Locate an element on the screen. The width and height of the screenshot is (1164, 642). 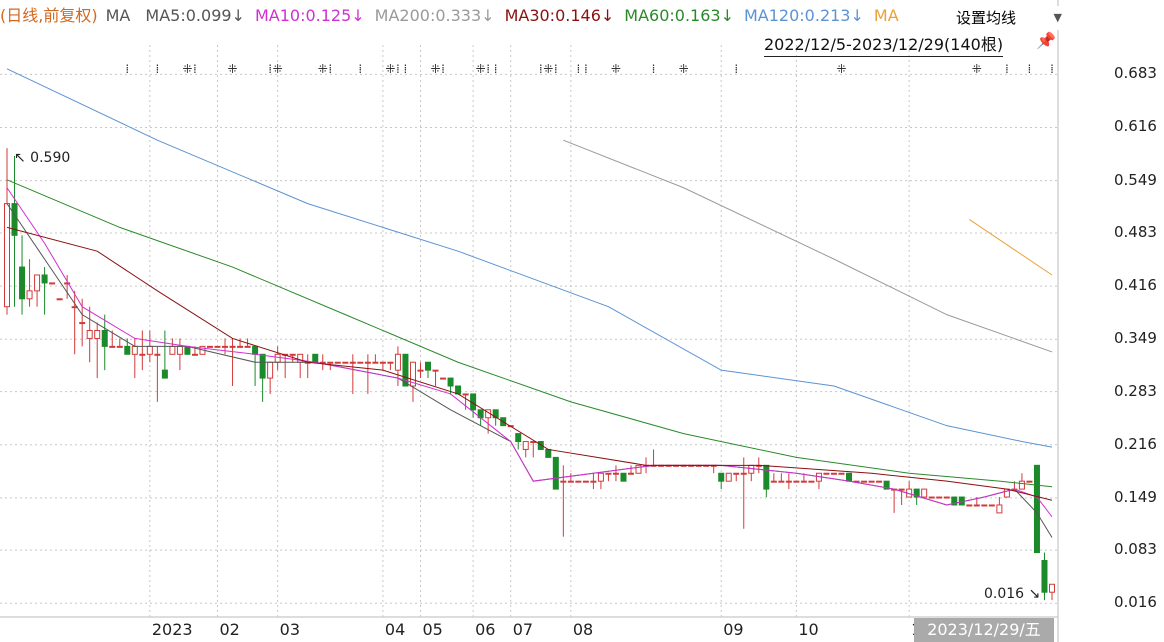
pin-icon: 📌 is located at coordinates (1046, 40).